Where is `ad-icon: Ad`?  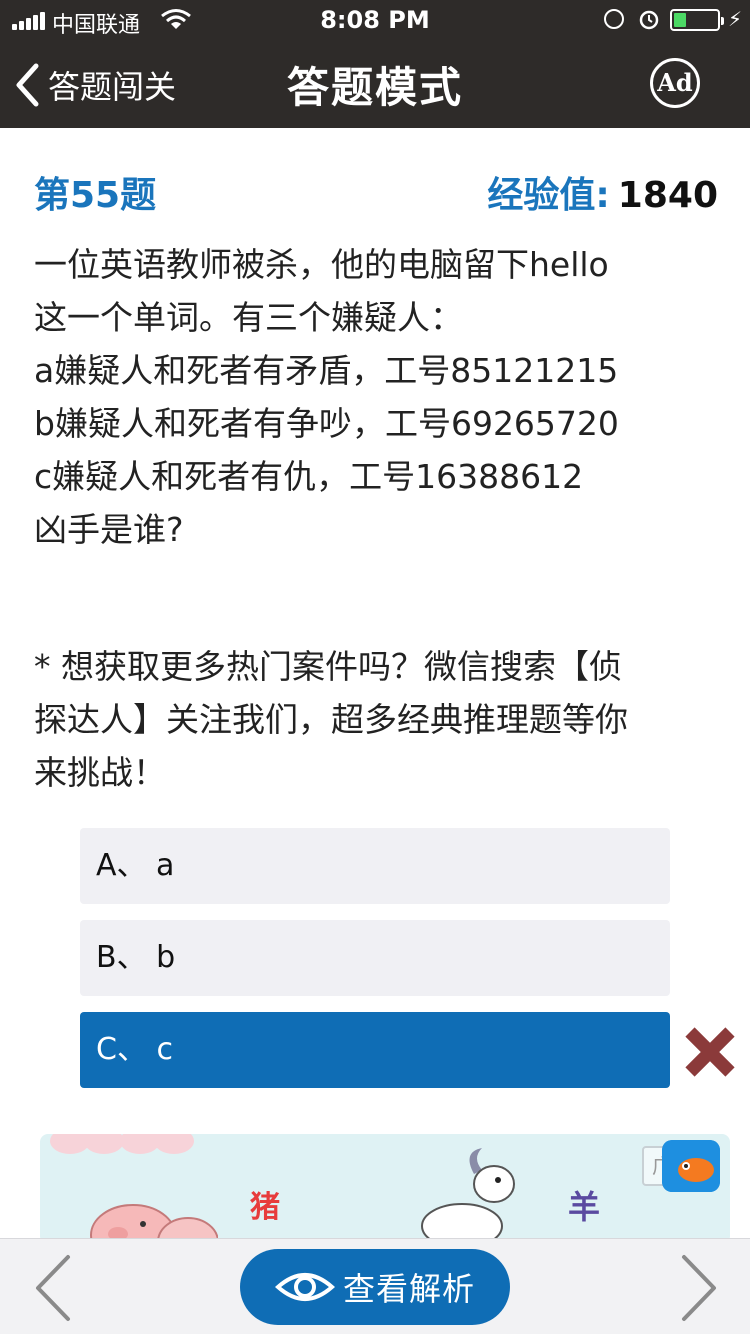 ad-icon: Ad is located at coordinates (675, 83).